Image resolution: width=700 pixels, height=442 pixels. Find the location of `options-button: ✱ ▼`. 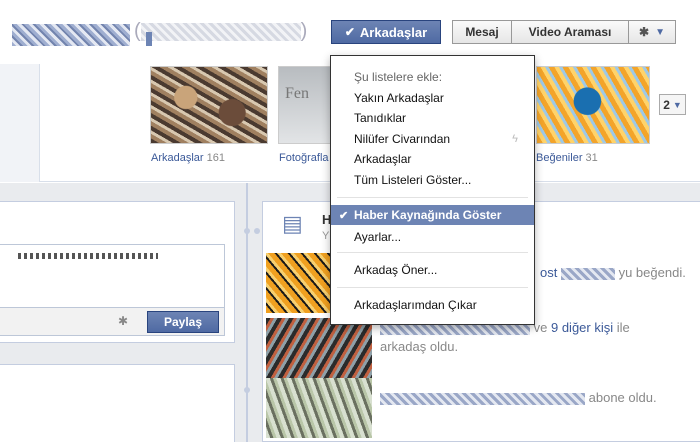

options-button: ✱ ▼ is located at coordinates (652, 32).